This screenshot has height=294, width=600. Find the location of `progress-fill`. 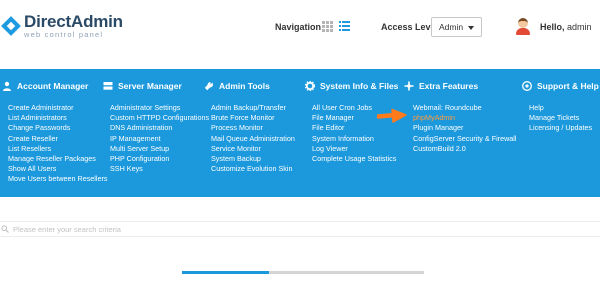

progress-fill is located at coordinates (226, 272).